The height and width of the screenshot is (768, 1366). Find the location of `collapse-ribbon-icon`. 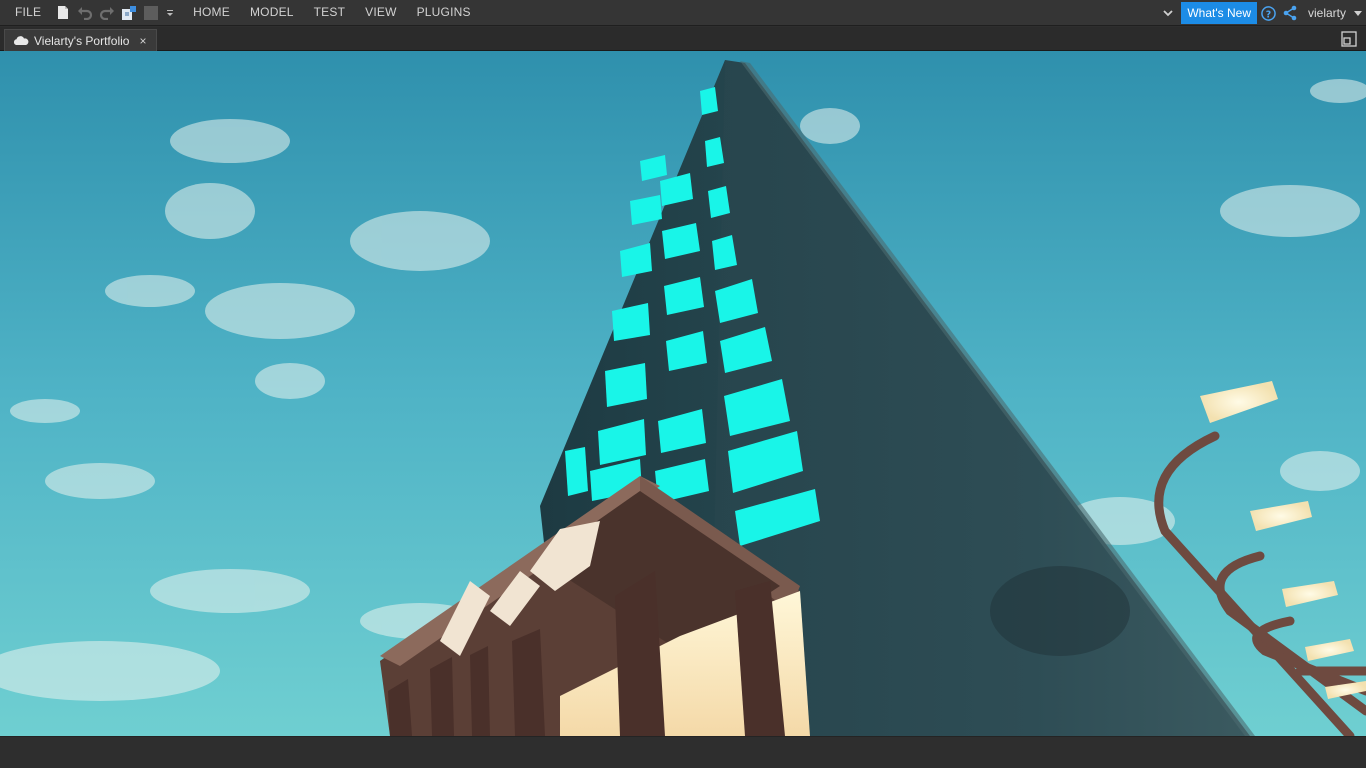

collapse-ribbon-icon is located at coordinates (1168, 13).